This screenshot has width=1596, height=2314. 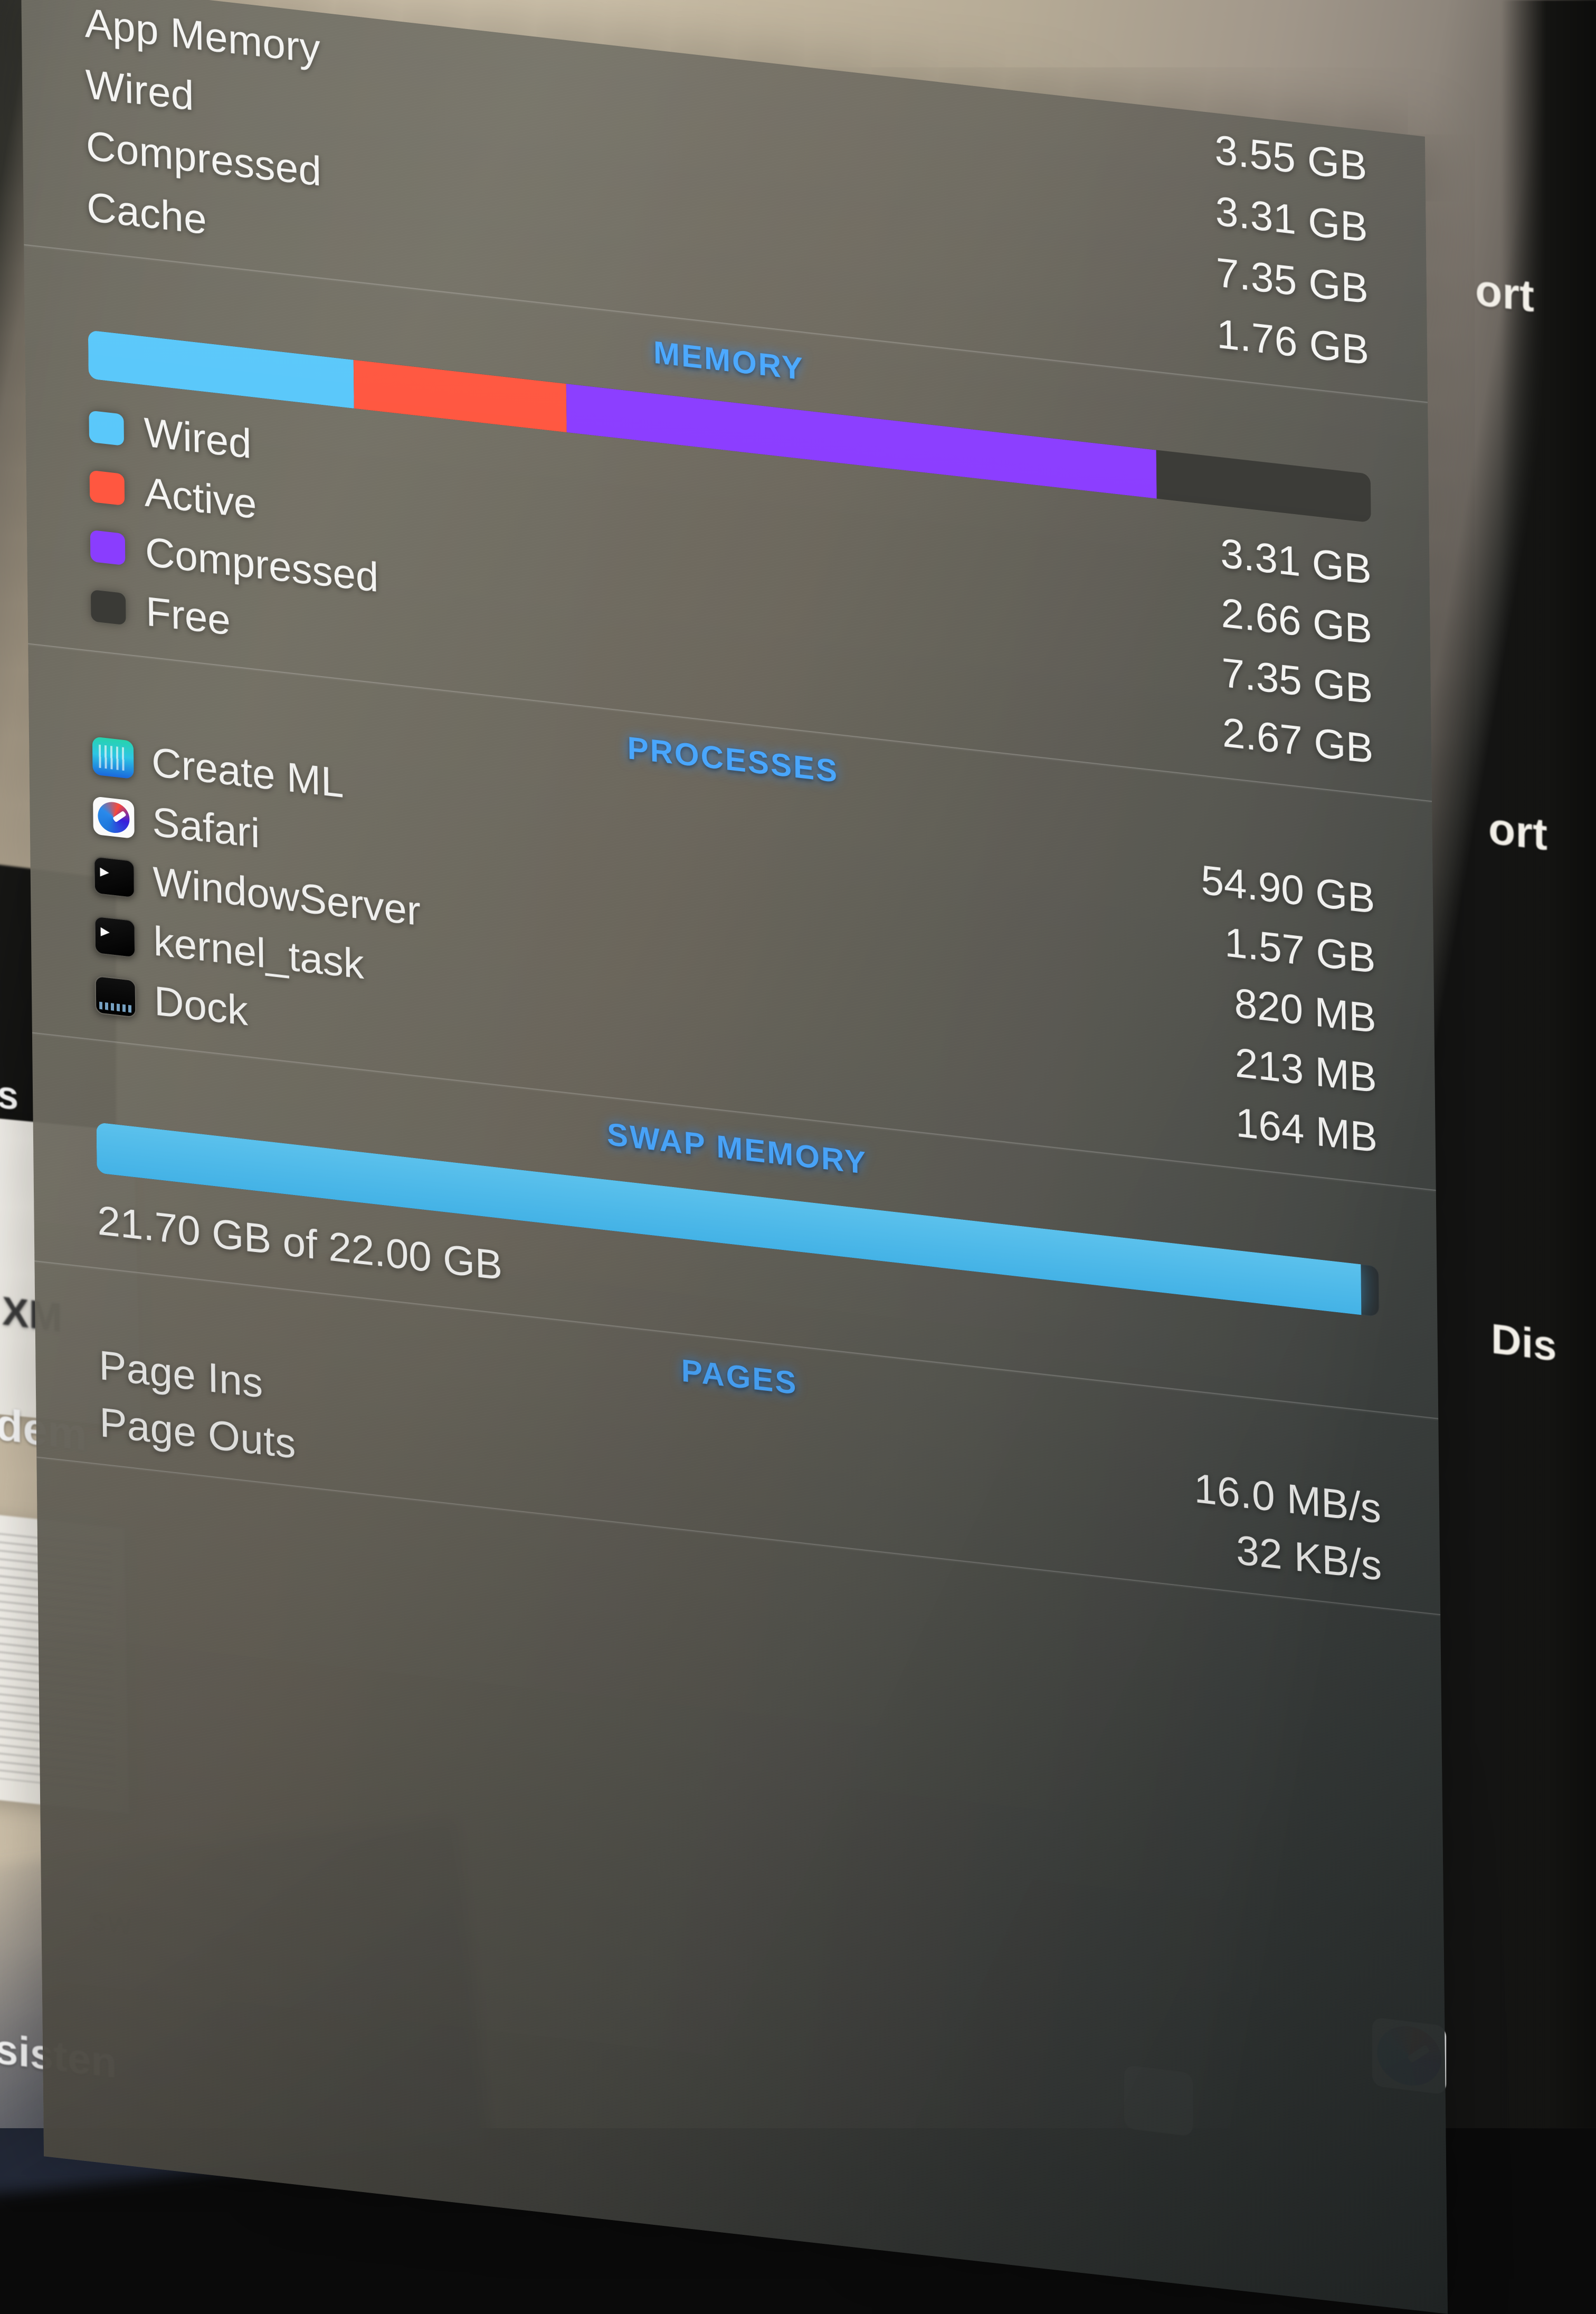 I want to click on stat-value: 7.35 GB, so click(x=1292, y=281).